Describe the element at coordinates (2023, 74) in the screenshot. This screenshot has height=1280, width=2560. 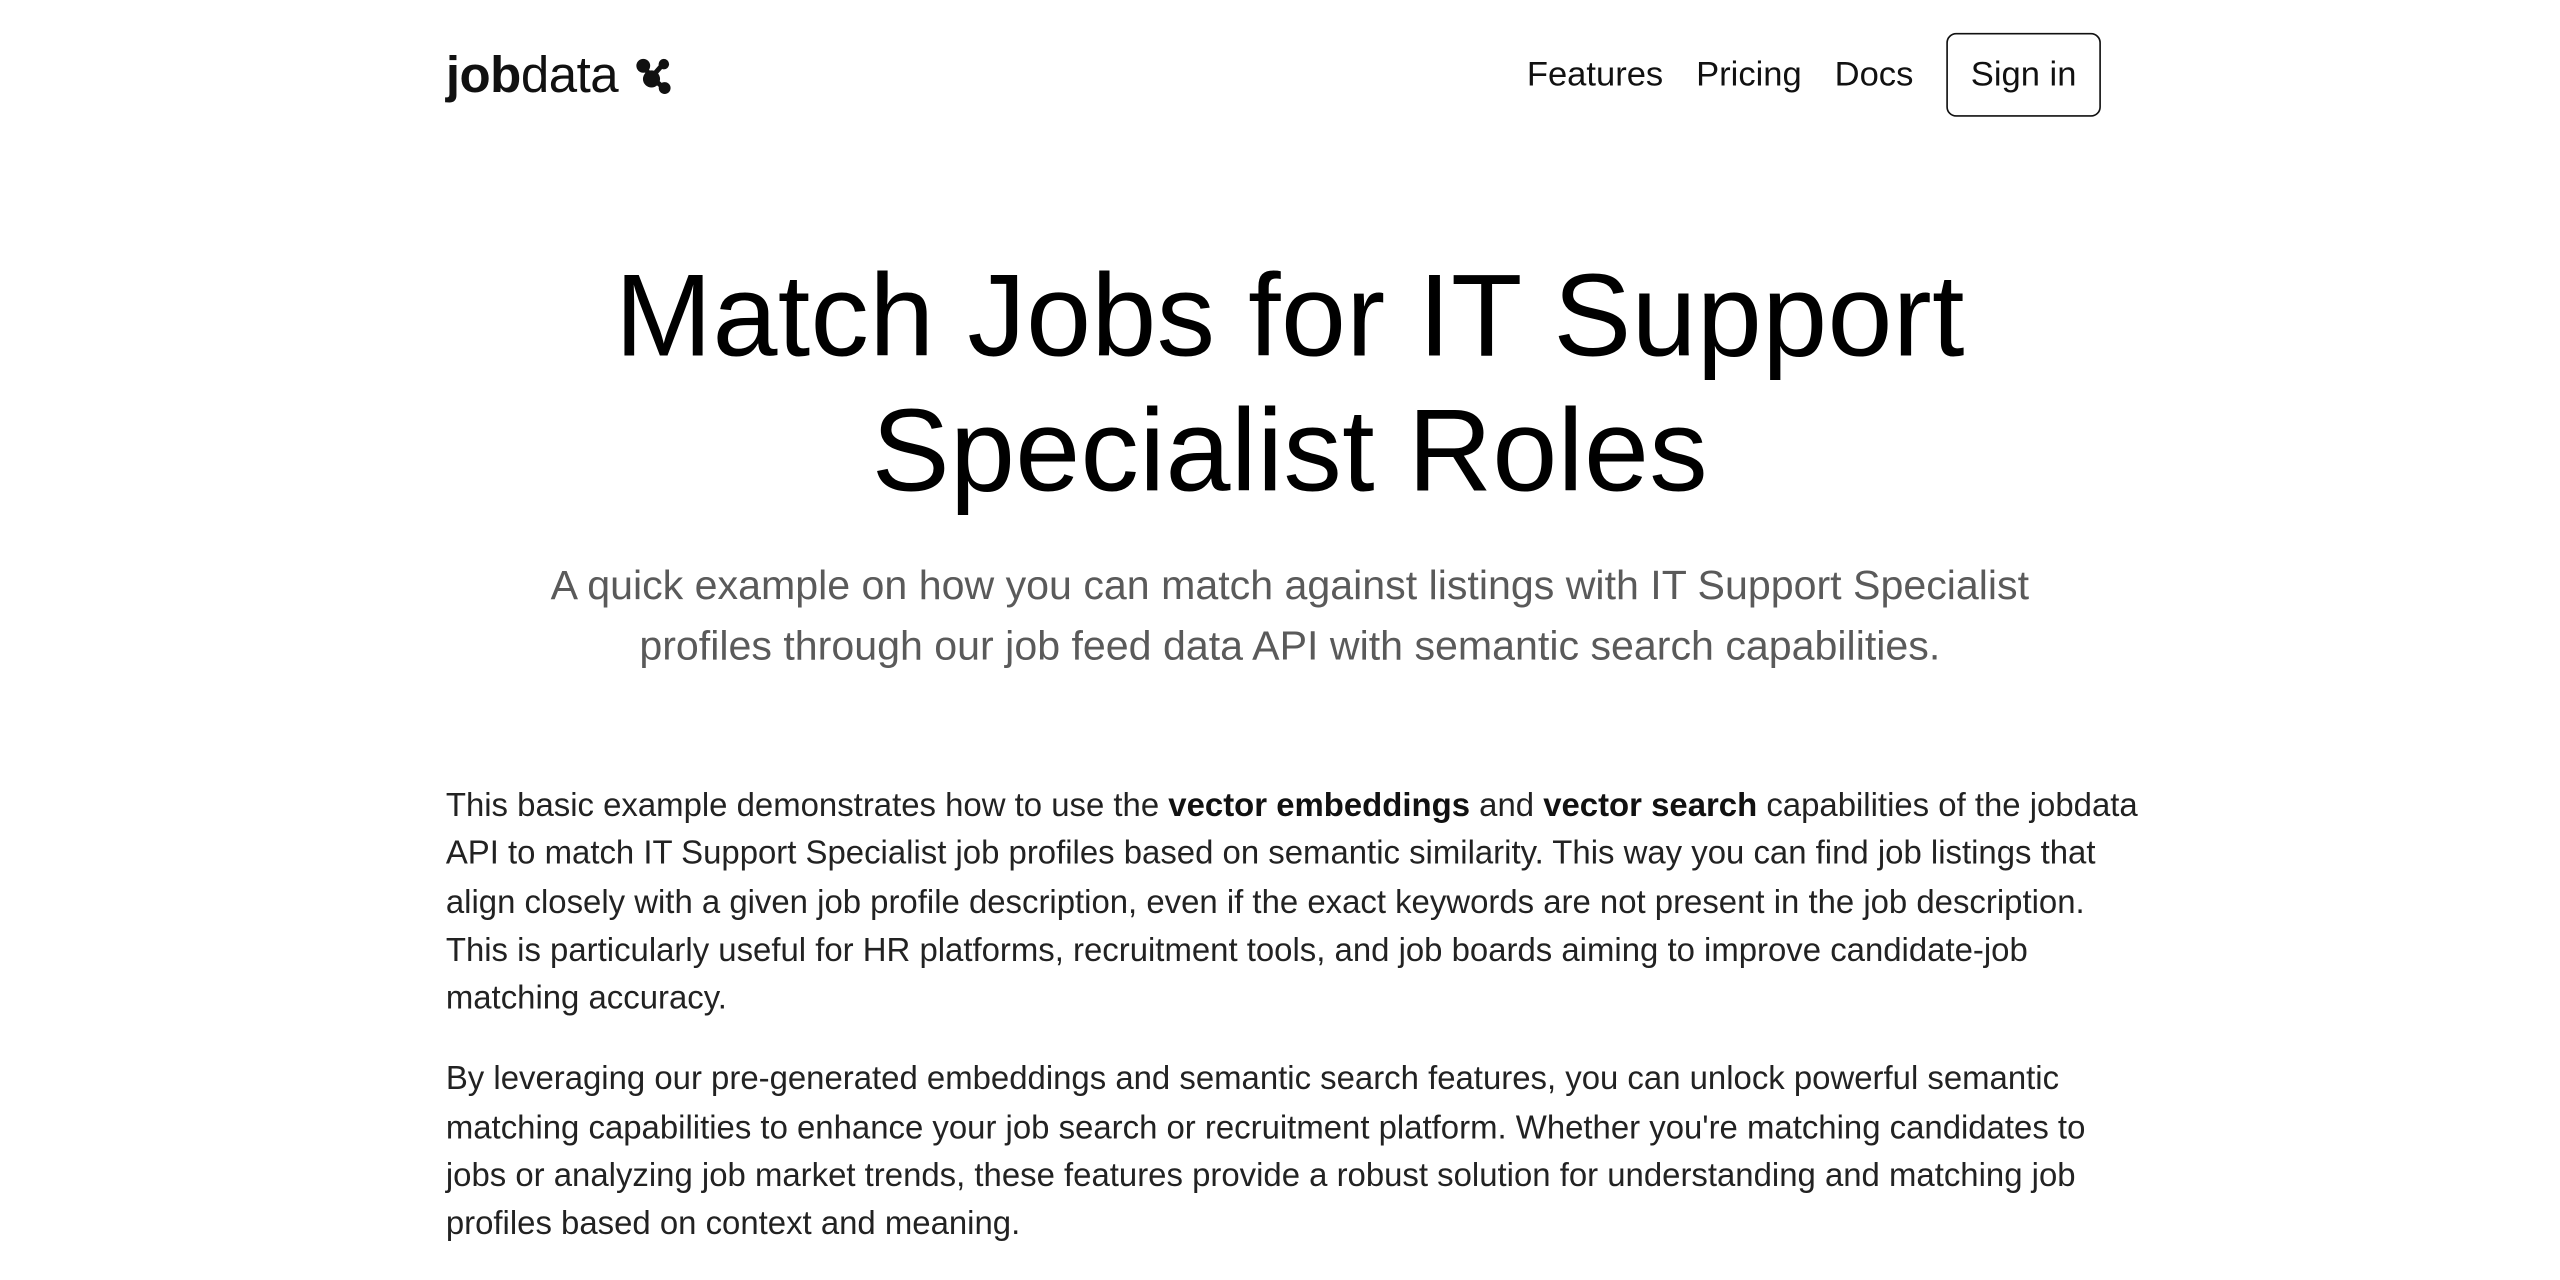
I see `sign-in-button: Sign in` at that location.